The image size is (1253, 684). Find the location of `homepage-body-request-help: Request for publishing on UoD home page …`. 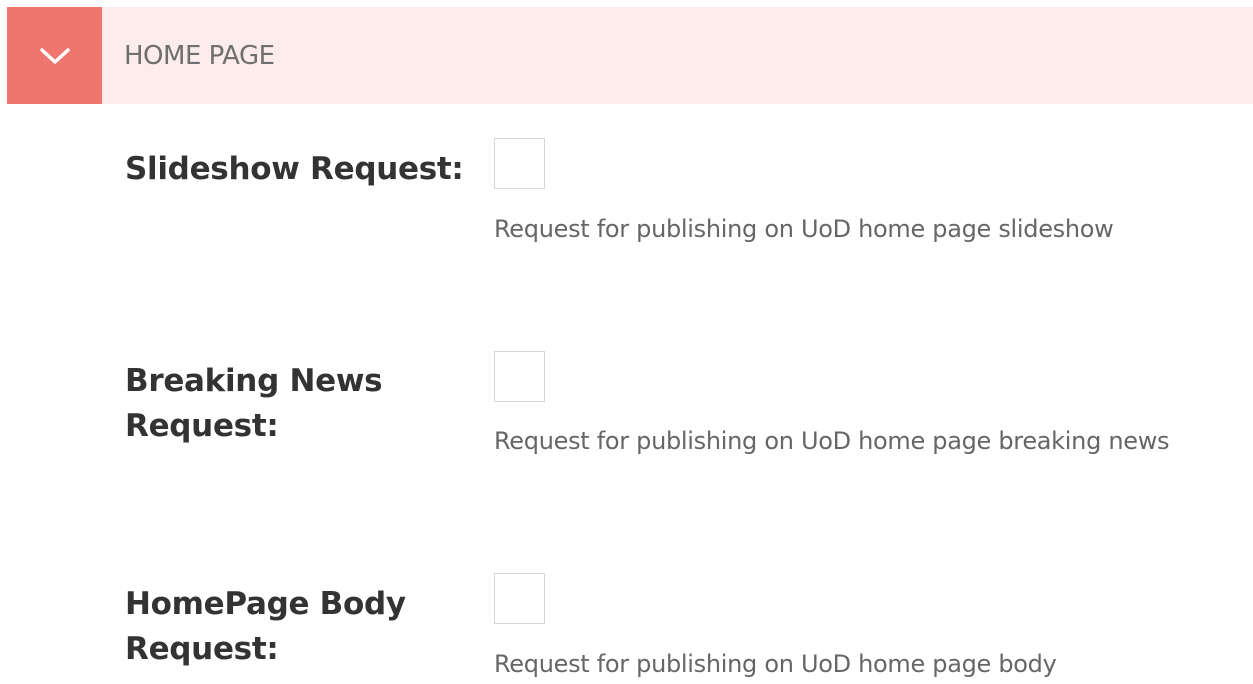

homepage-body-request-help: Request for publishing on UoD home page … is located at coordinates (775, 664).